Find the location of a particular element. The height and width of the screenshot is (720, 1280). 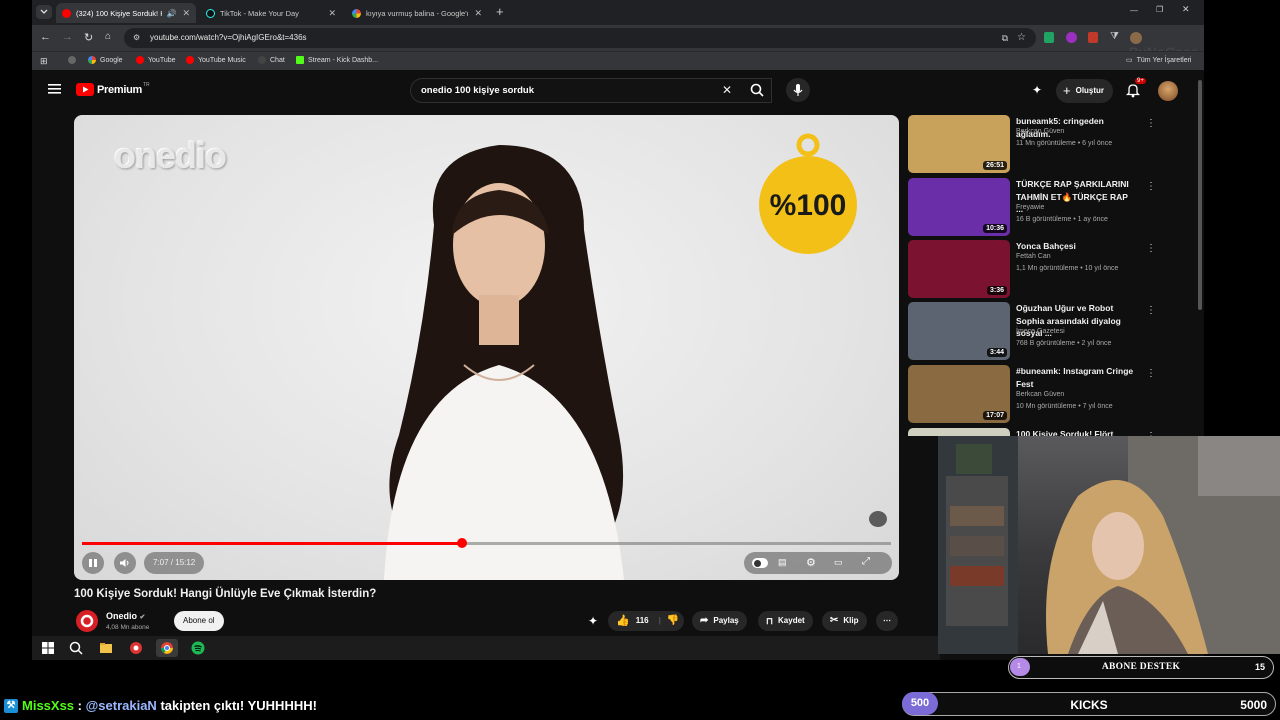

save-button: ⊓ Kaydet is located at coordinates (785, 621).